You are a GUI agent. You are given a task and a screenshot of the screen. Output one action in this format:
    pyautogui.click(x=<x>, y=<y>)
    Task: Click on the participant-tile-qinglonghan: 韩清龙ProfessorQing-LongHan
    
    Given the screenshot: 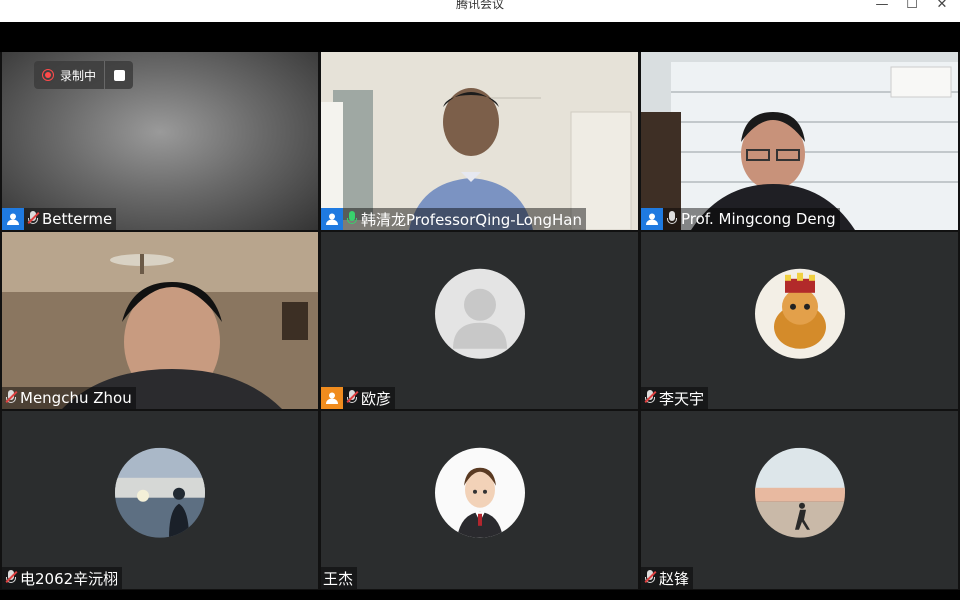 What is the action you would take?
    pyautogui.click(x=479, y=141)
    